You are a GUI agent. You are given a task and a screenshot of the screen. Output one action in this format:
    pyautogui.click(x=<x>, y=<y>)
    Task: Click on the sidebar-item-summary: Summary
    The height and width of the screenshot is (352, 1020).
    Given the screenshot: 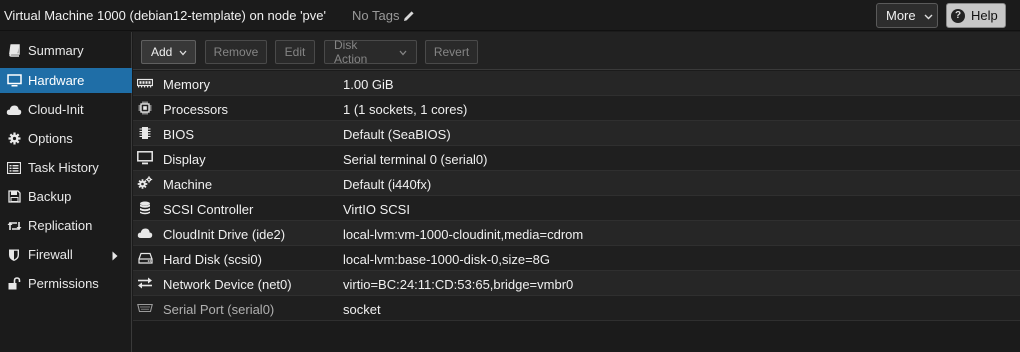 What is the action you would take?
    pyautogui.click(x=66, y=50)
    